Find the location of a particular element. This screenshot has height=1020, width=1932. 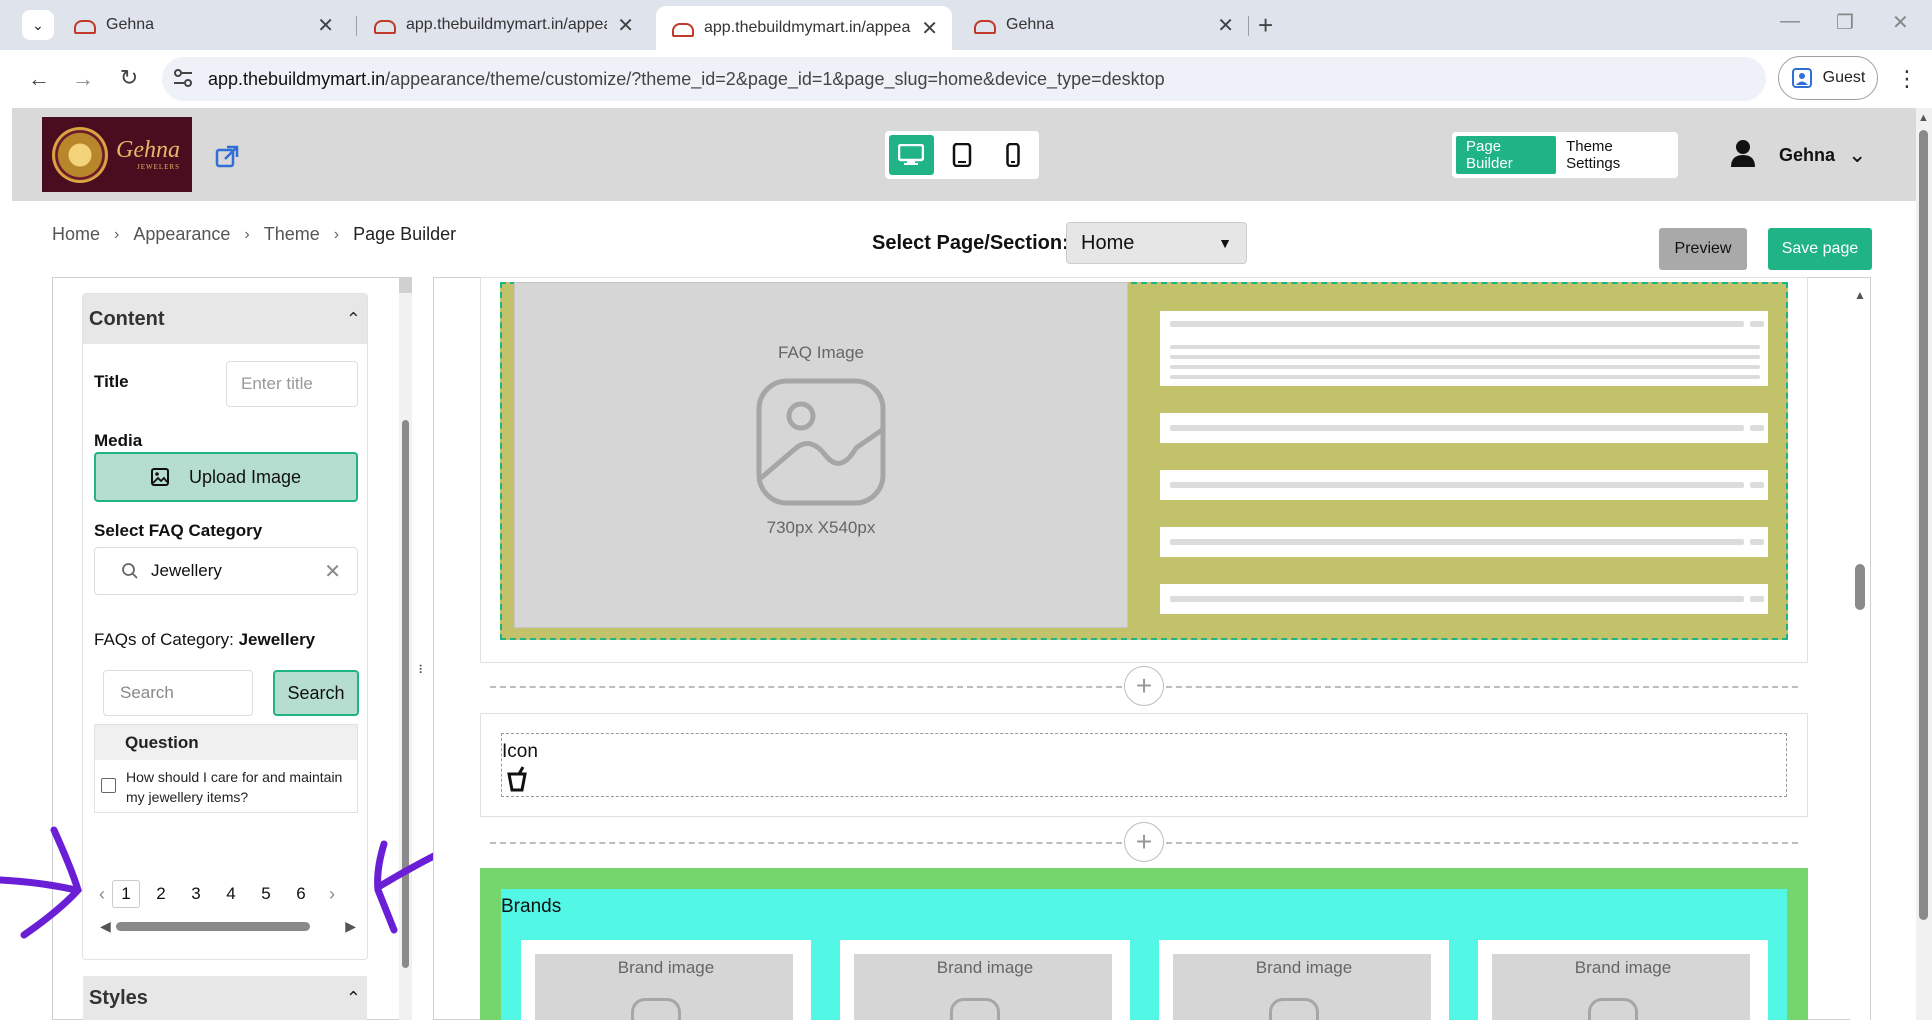

tab-title: Gehna is located at coordinates (130, 24).